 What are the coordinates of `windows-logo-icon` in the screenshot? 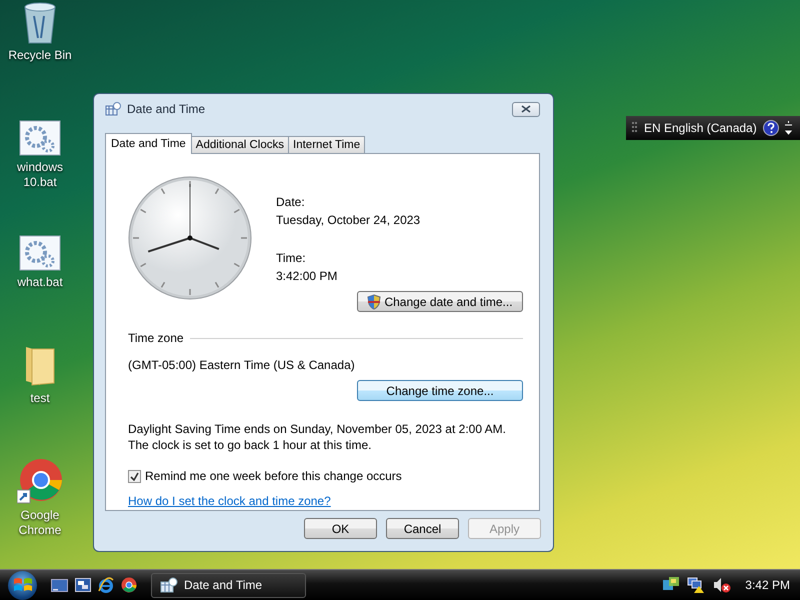 It's located at (22, 585).